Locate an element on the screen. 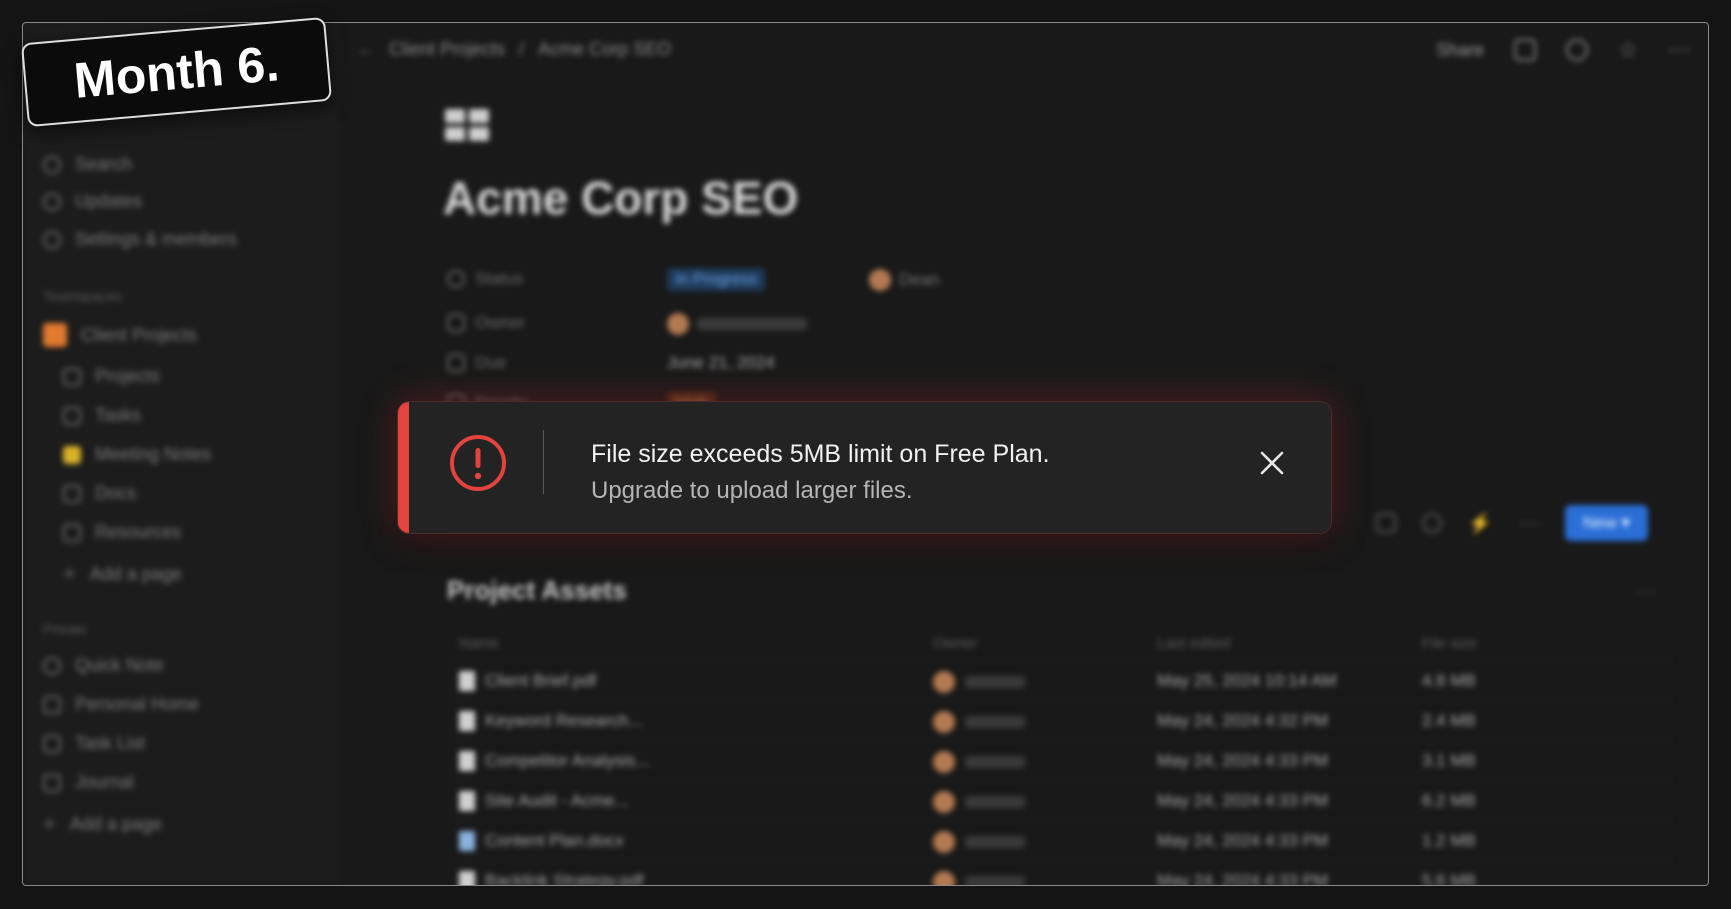 The image size is (1731, 909). sidebar-item-meeting-notes: Meeting Notes is located at coordinates (137, 454).